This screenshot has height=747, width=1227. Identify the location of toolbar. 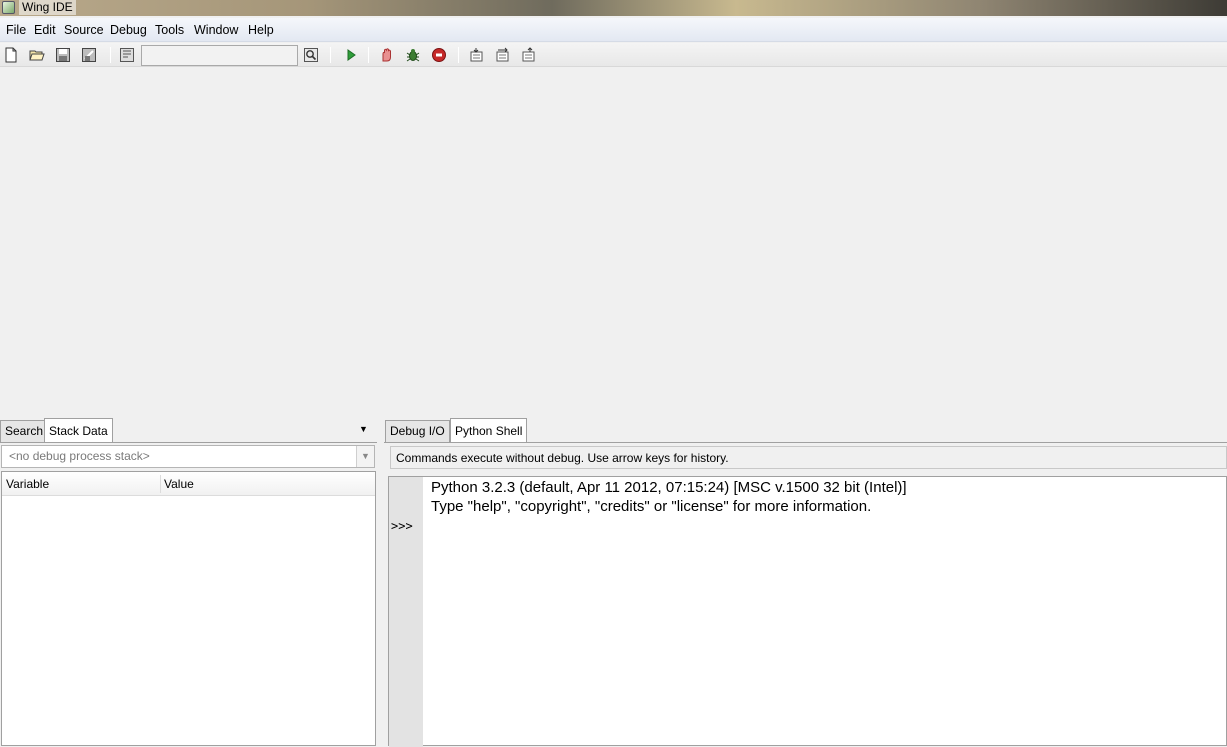
(613, 55).